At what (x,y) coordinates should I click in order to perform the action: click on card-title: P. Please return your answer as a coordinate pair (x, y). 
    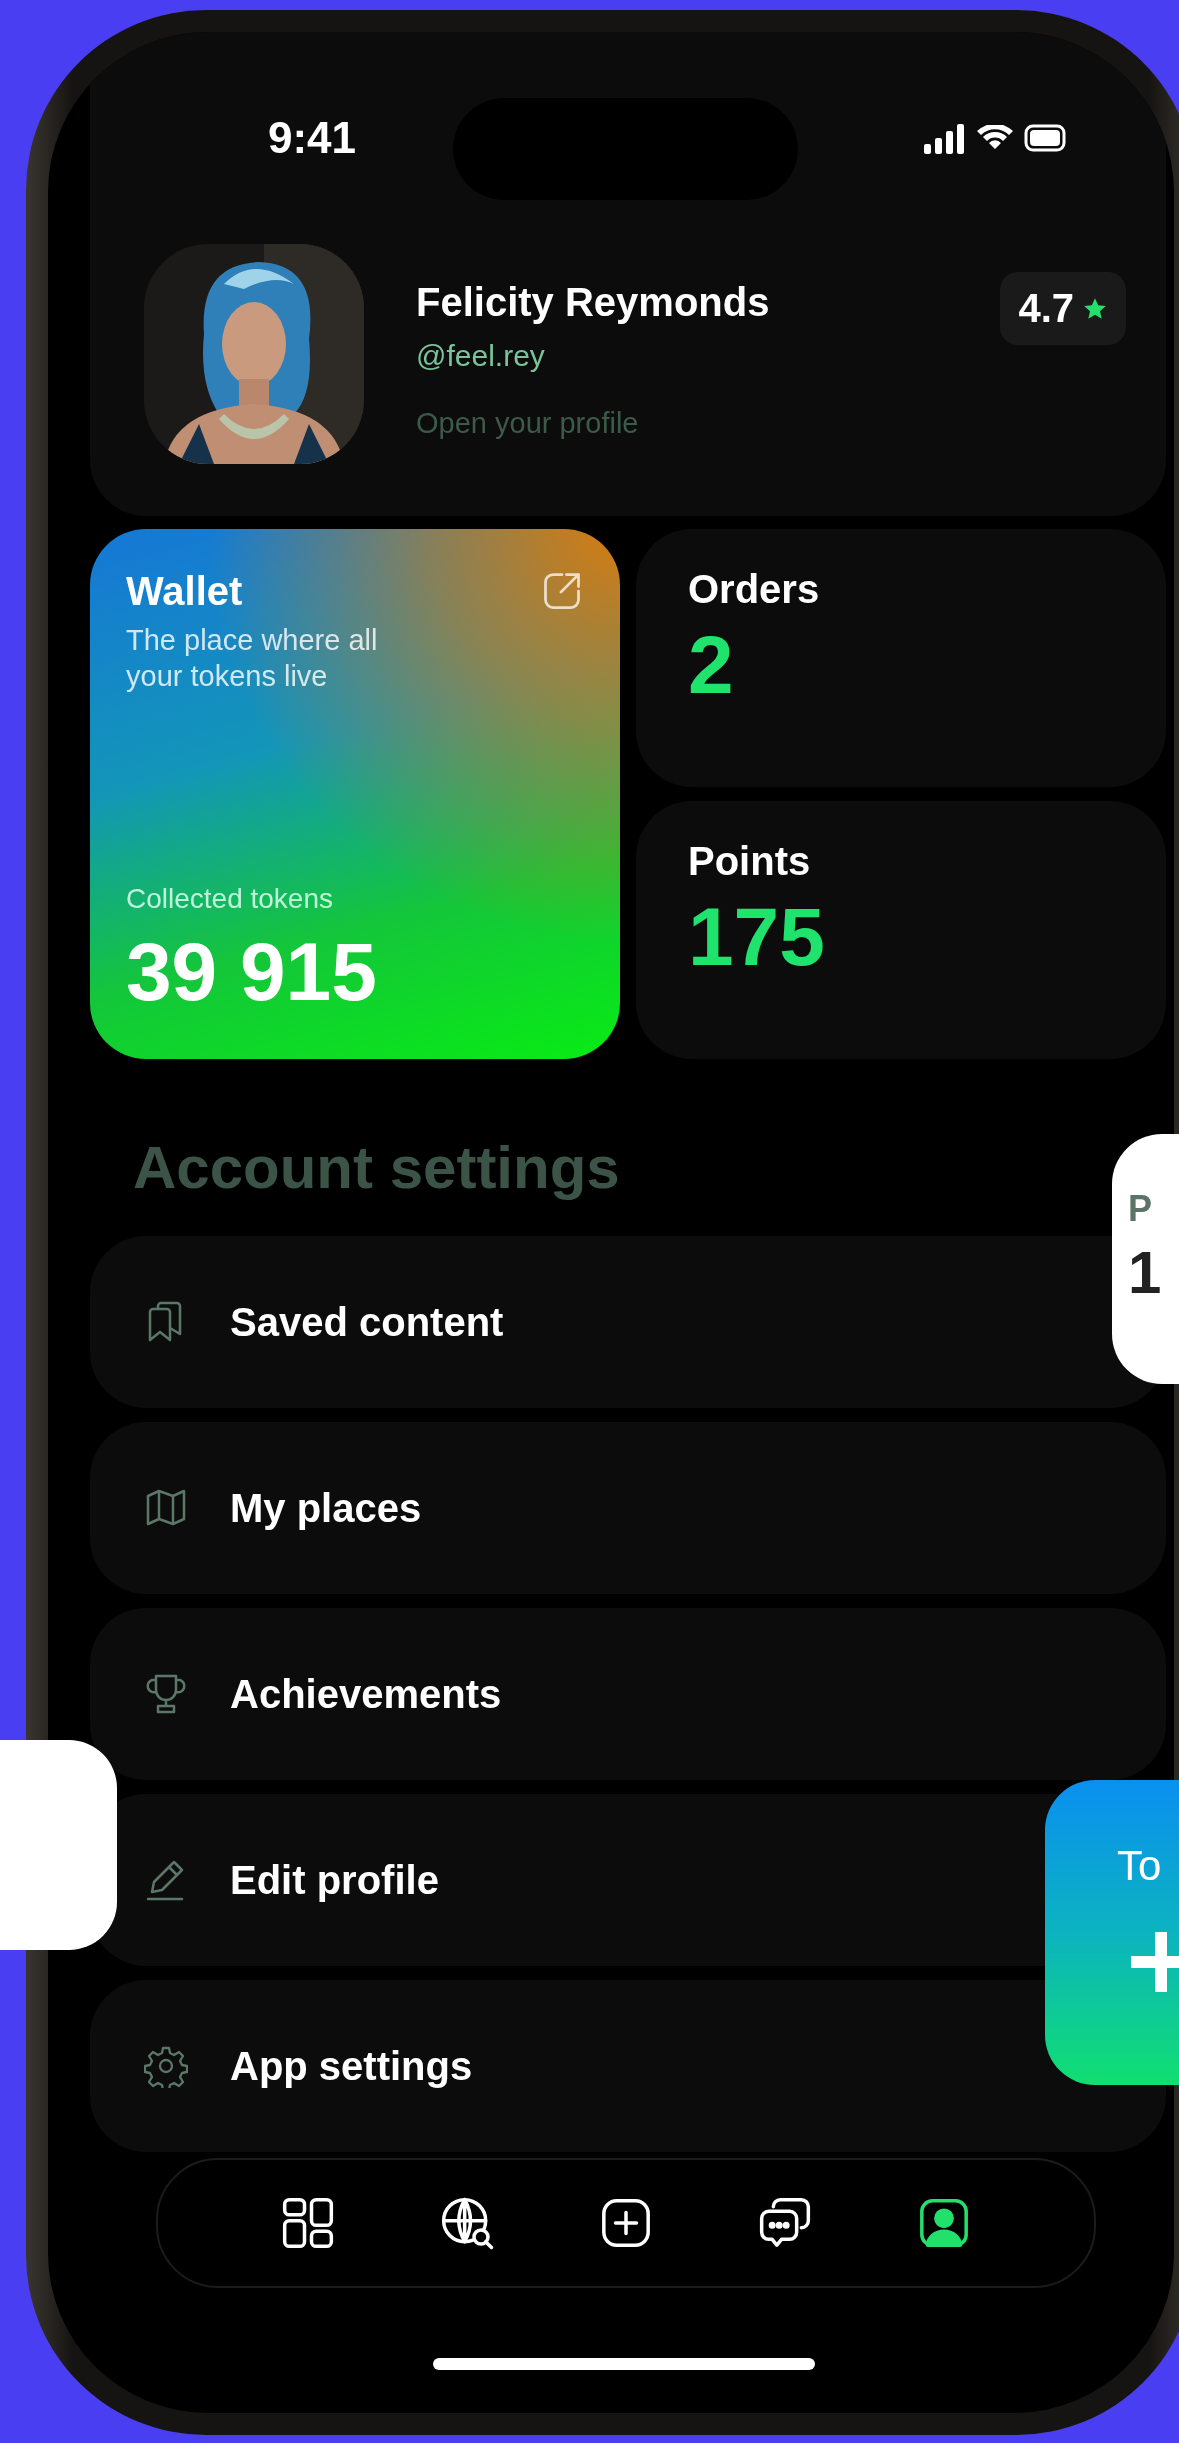
    Looking at the image, I should click on (1140, 1209).